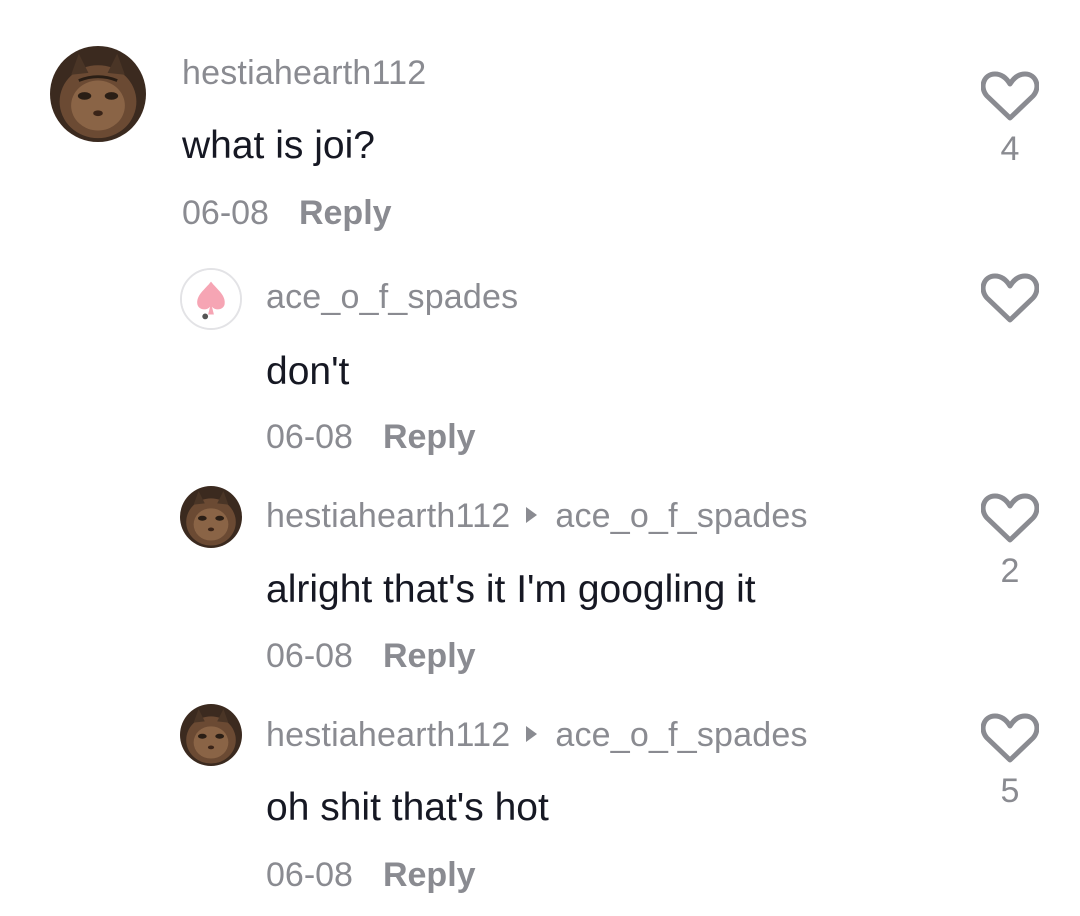  I want to click on comment-text: oh shit that's hot, so click(407, 807).